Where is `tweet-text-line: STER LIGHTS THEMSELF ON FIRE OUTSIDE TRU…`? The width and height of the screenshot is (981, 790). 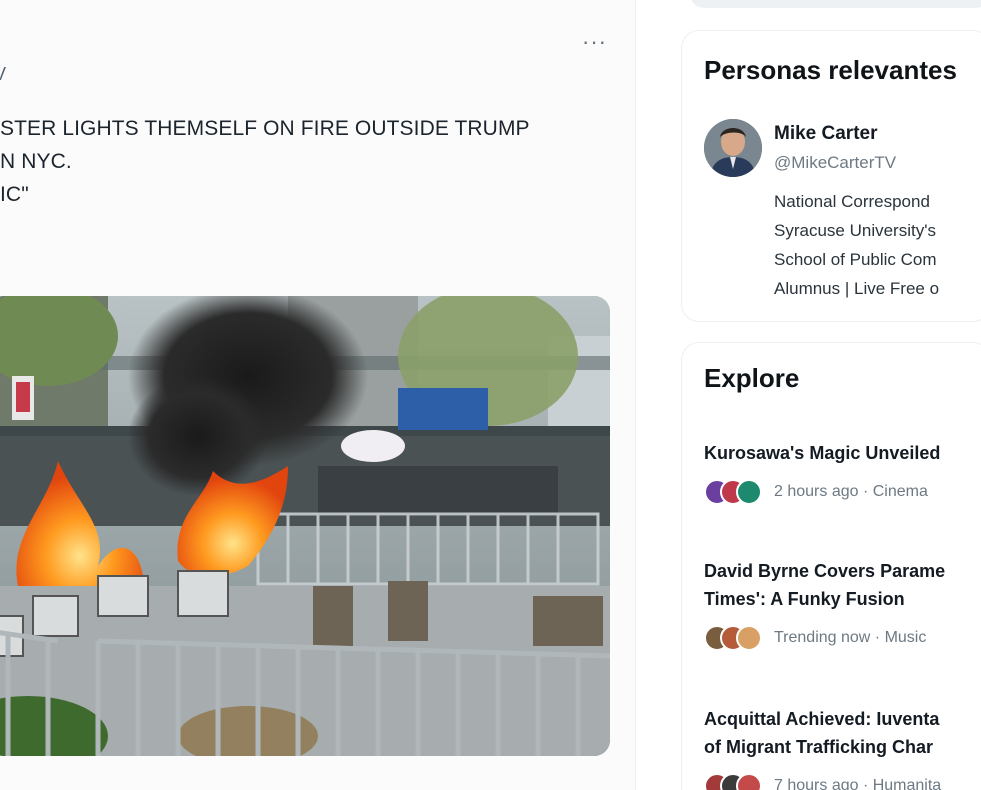 tweet-text-line: STER LIGHTS THEMSELF ON FIRE OUTSIDE TRU… is located at coordinates (265, 128).